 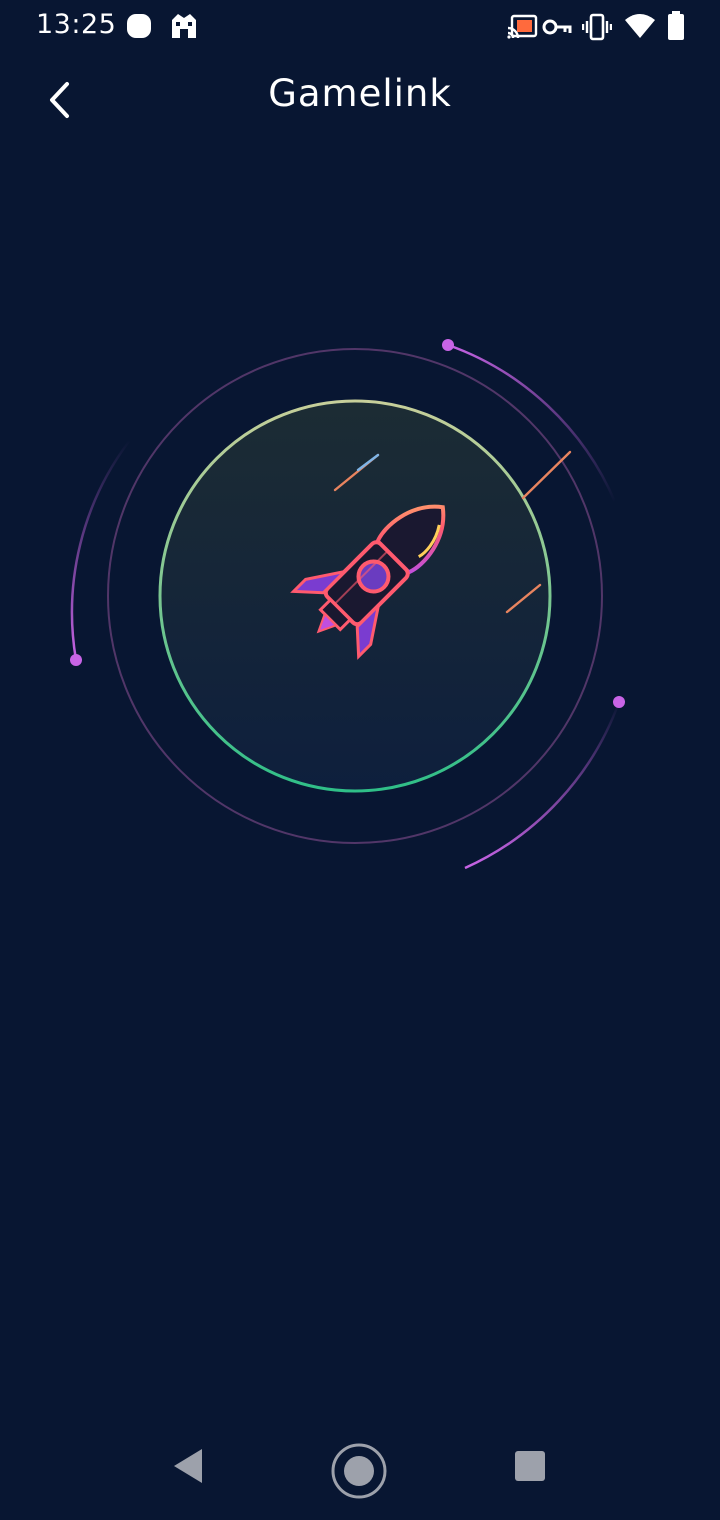 I want to click on wifi-icon, so click(x=640, y=26).